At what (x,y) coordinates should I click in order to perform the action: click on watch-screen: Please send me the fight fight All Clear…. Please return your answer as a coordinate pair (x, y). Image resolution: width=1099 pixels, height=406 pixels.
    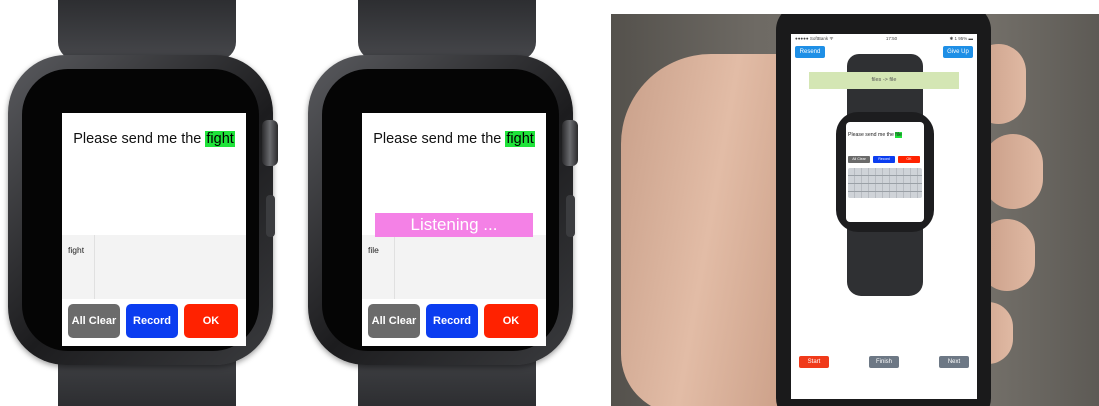
    Looking at the image, I should click on (154, 229).